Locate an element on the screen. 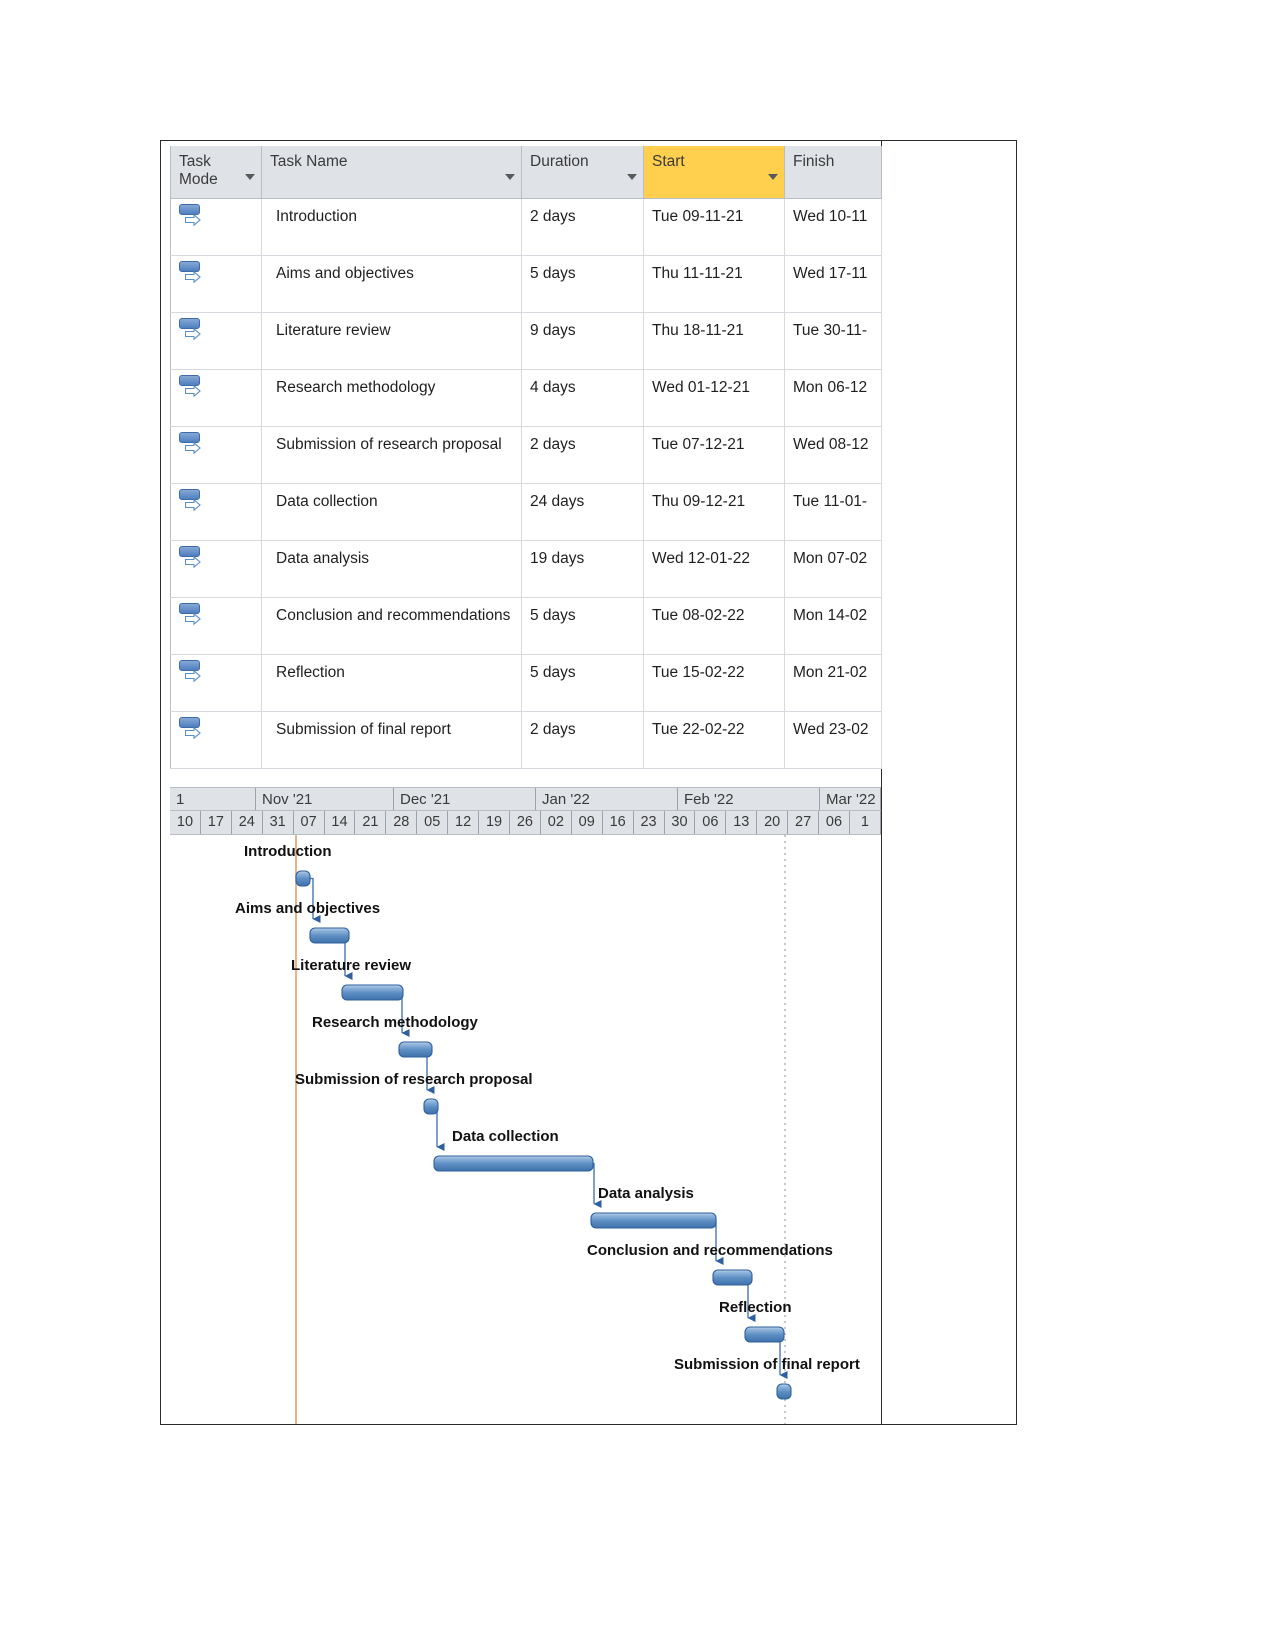 Image resolution: width=1275 pixels, height=1651 pixels. timeline-day-cell: 17 is located at coordinates (216, 822).